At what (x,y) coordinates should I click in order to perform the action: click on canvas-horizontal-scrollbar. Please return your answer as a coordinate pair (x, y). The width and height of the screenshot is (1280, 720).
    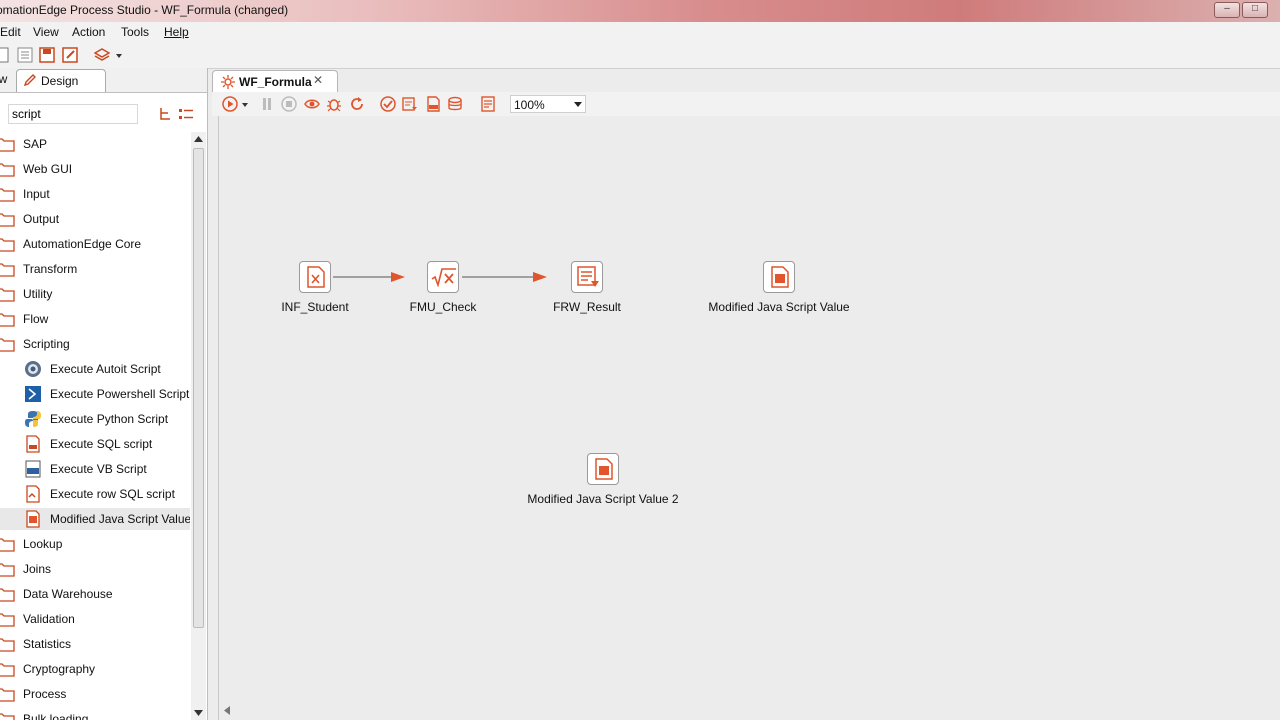
    Looking at the image, I should click on (749, 710).